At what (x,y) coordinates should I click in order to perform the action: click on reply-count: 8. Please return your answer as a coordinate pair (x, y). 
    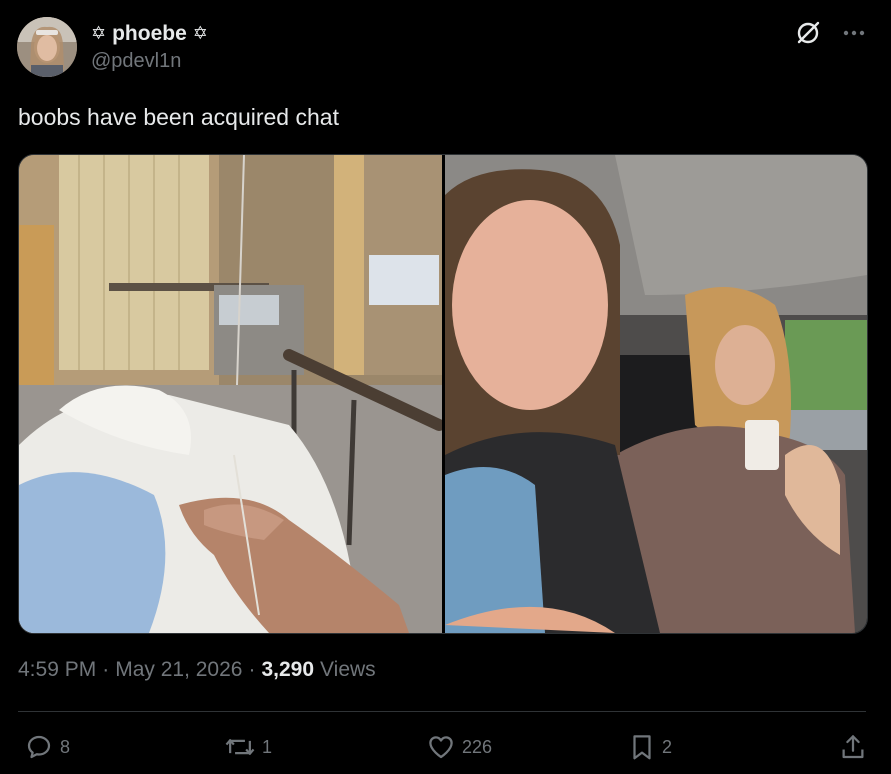
    Looking at the image, I should click on (65, 746).